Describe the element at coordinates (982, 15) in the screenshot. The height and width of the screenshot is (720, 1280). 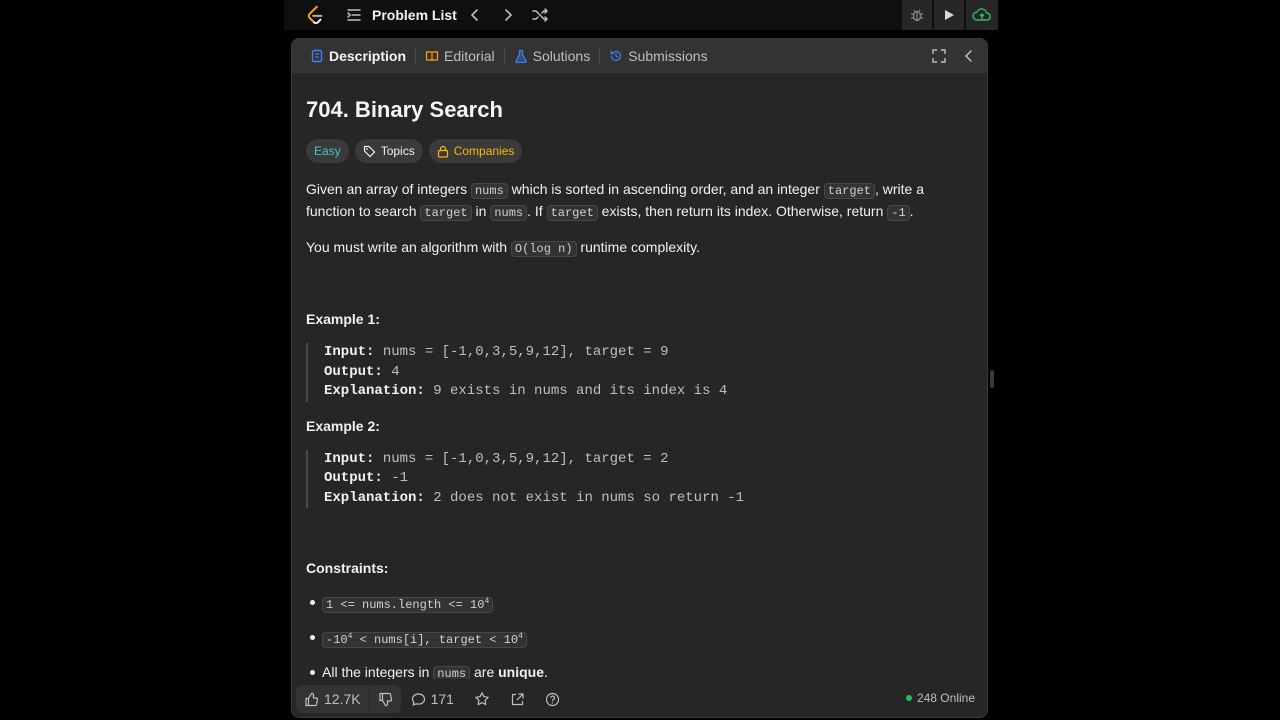
I see `submit-button` at that location.